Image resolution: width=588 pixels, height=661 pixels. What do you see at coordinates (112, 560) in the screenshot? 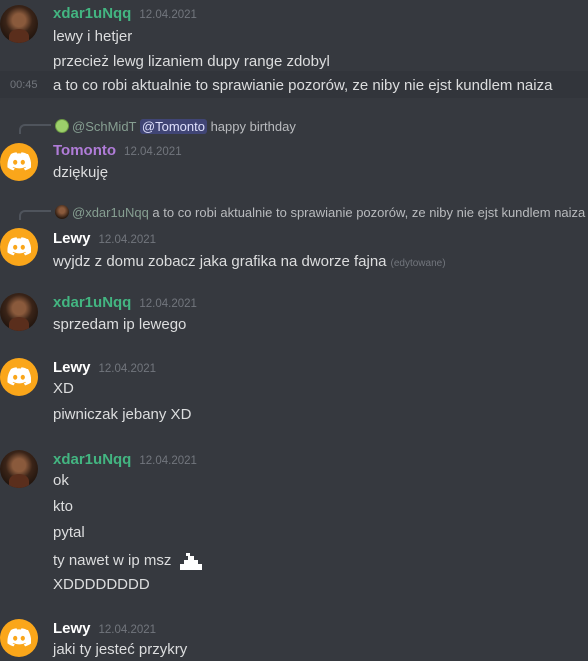
I see `message-body: ty nawet w ip msz` at bounding box center [112, 560].